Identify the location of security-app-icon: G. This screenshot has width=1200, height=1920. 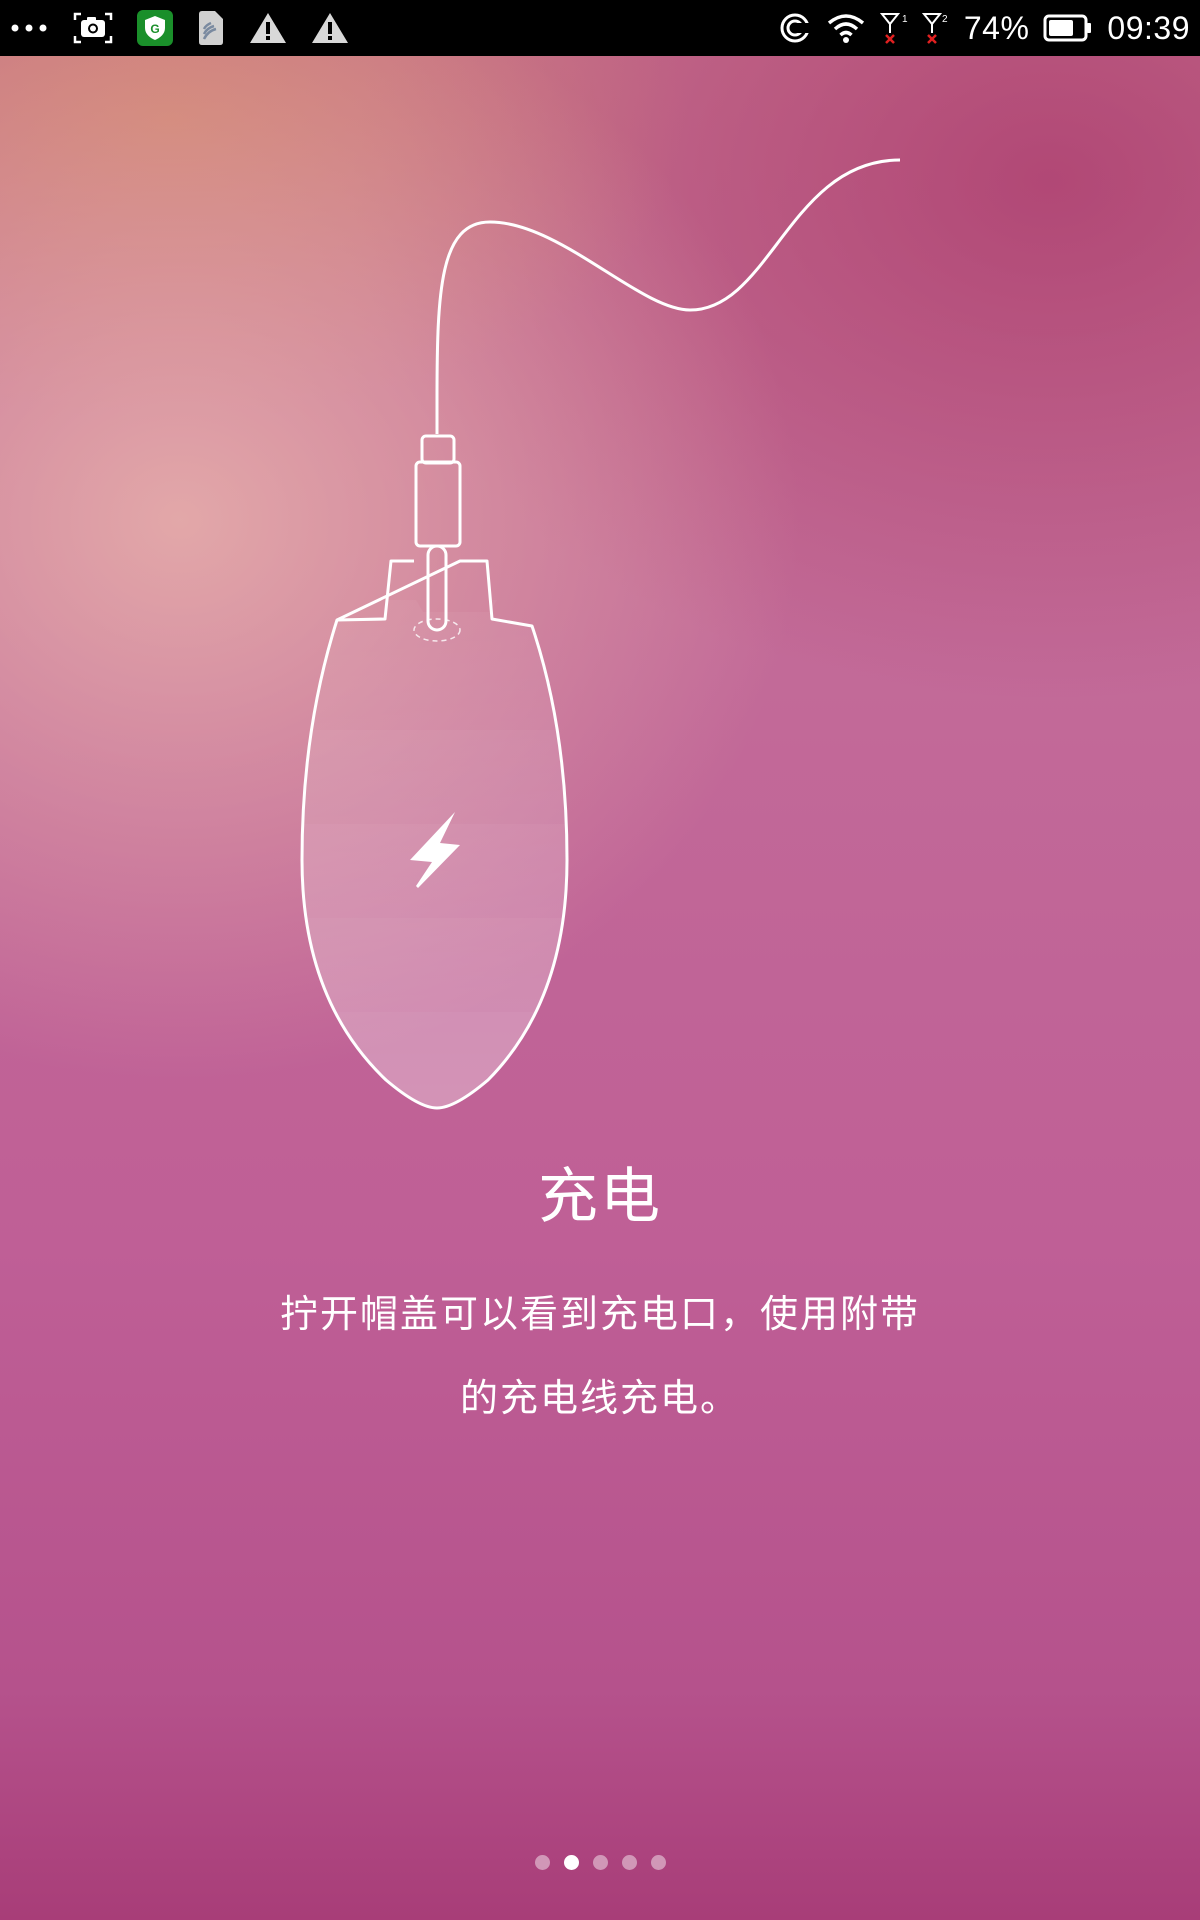
(155, 28).